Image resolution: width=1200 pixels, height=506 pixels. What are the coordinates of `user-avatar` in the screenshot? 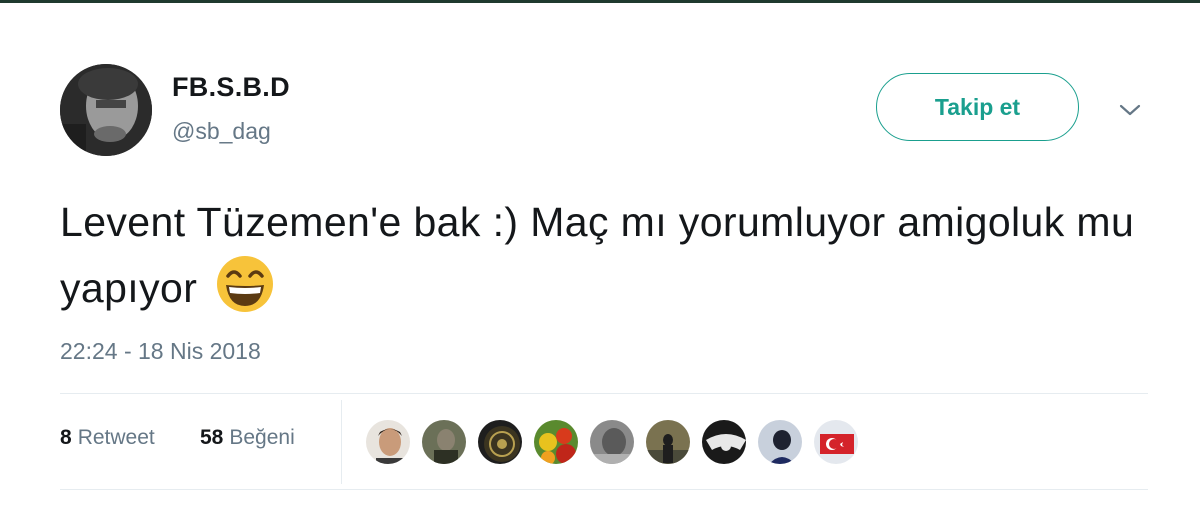 It's located at (106, 110).